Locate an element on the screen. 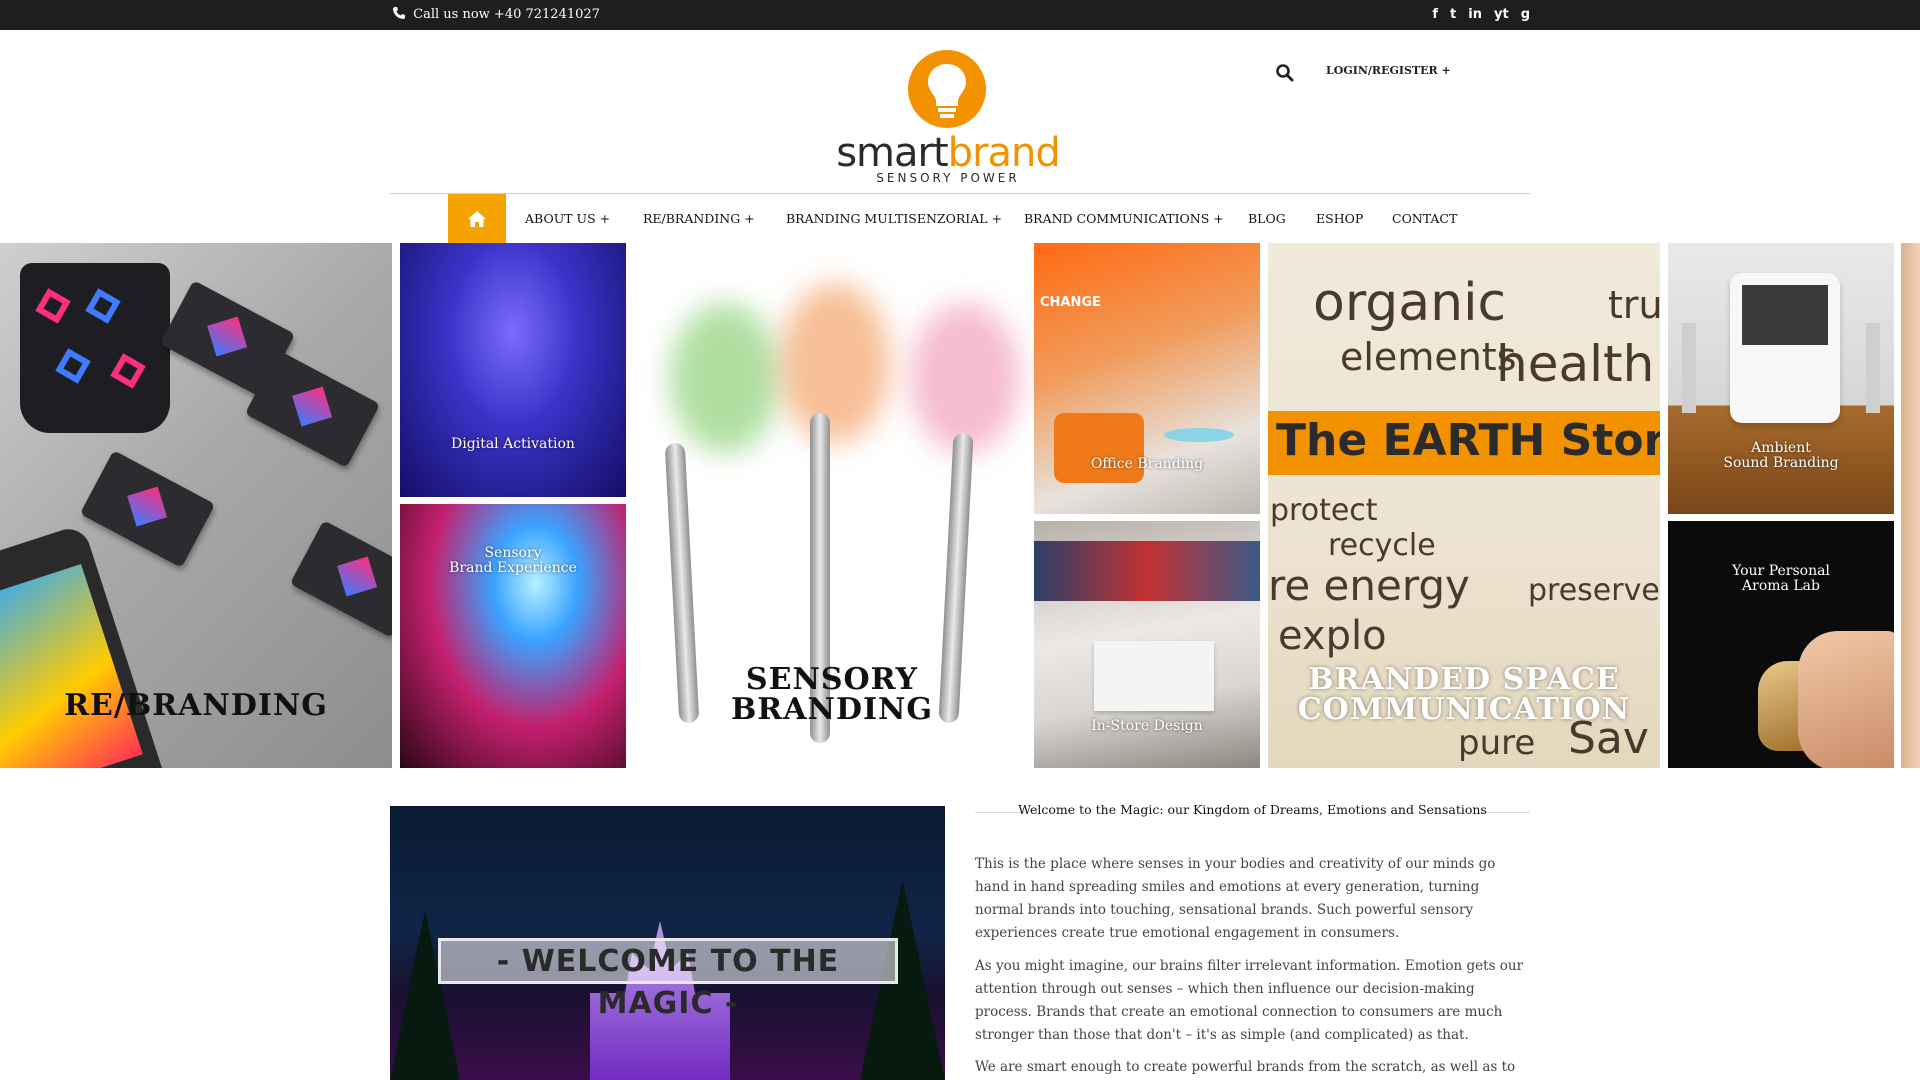  wall-word-organic: organic is located at coordinates (1410, 303).